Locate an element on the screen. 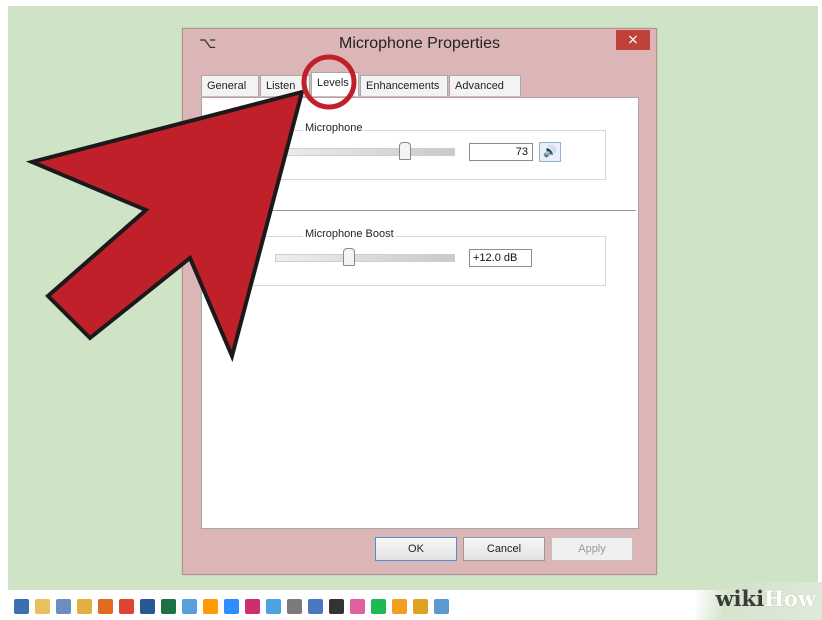 The width and height of the screenshot is (822, 620). wikihow-watermark: wikiHow is located at coordinates (759, 601).